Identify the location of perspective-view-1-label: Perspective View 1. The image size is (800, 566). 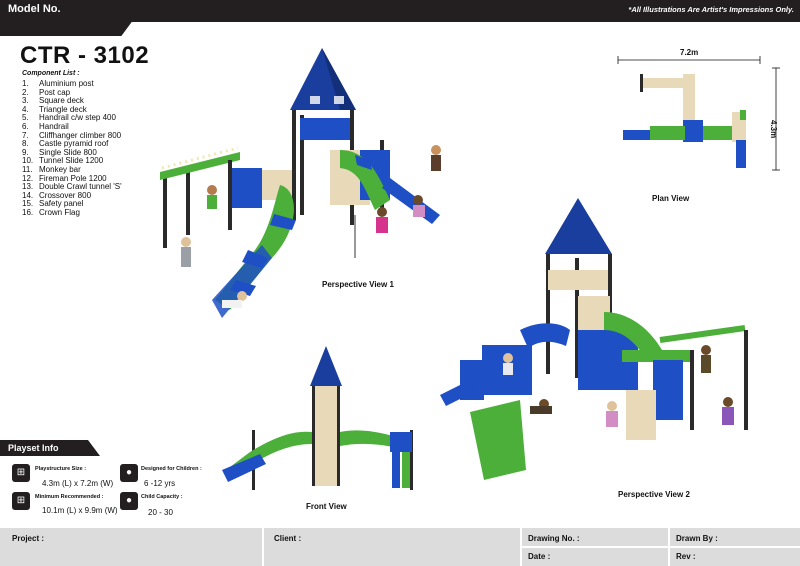
(358, 284).